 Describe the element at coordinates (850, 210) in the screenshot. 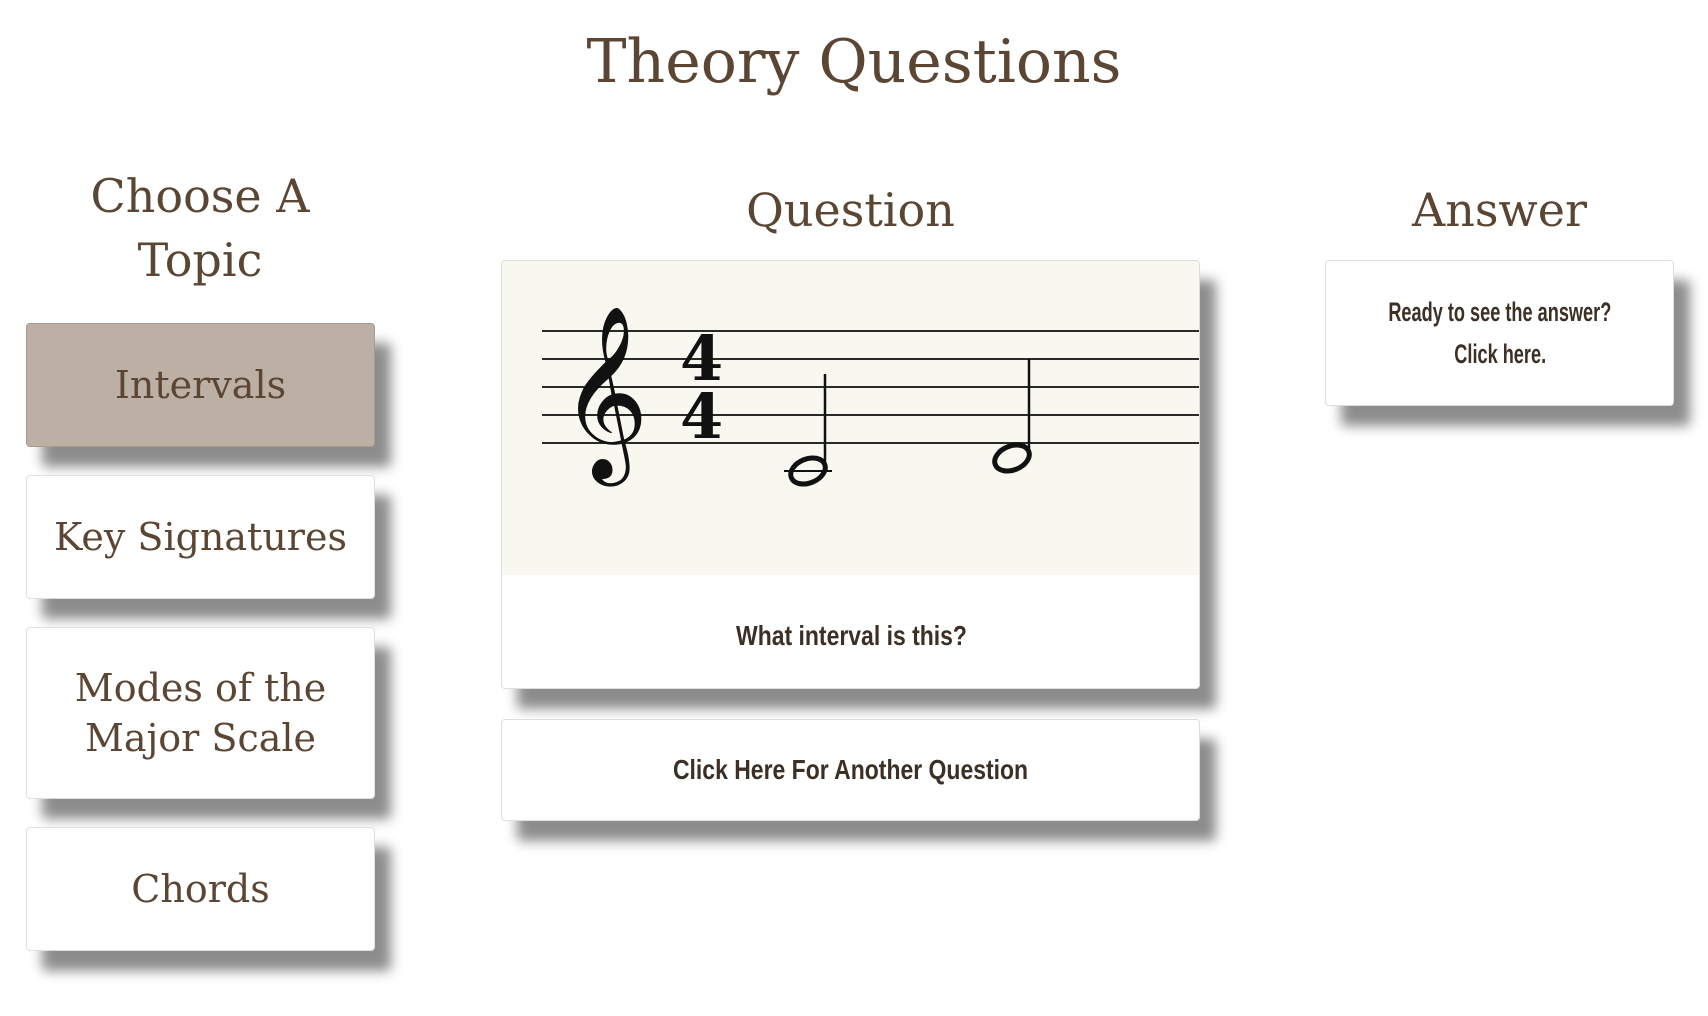

I see `question-heading: Question` at that location.